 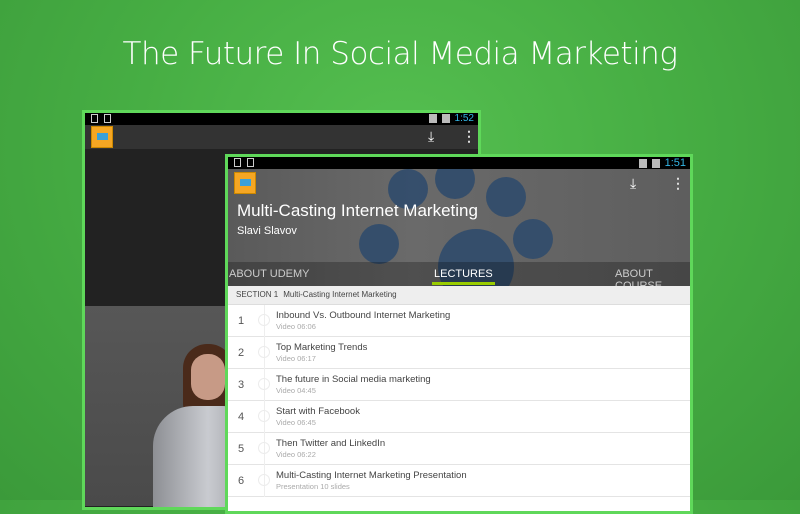 I want to click on lecture-subtitle: Video 06:45, so click(x=296, y=422).